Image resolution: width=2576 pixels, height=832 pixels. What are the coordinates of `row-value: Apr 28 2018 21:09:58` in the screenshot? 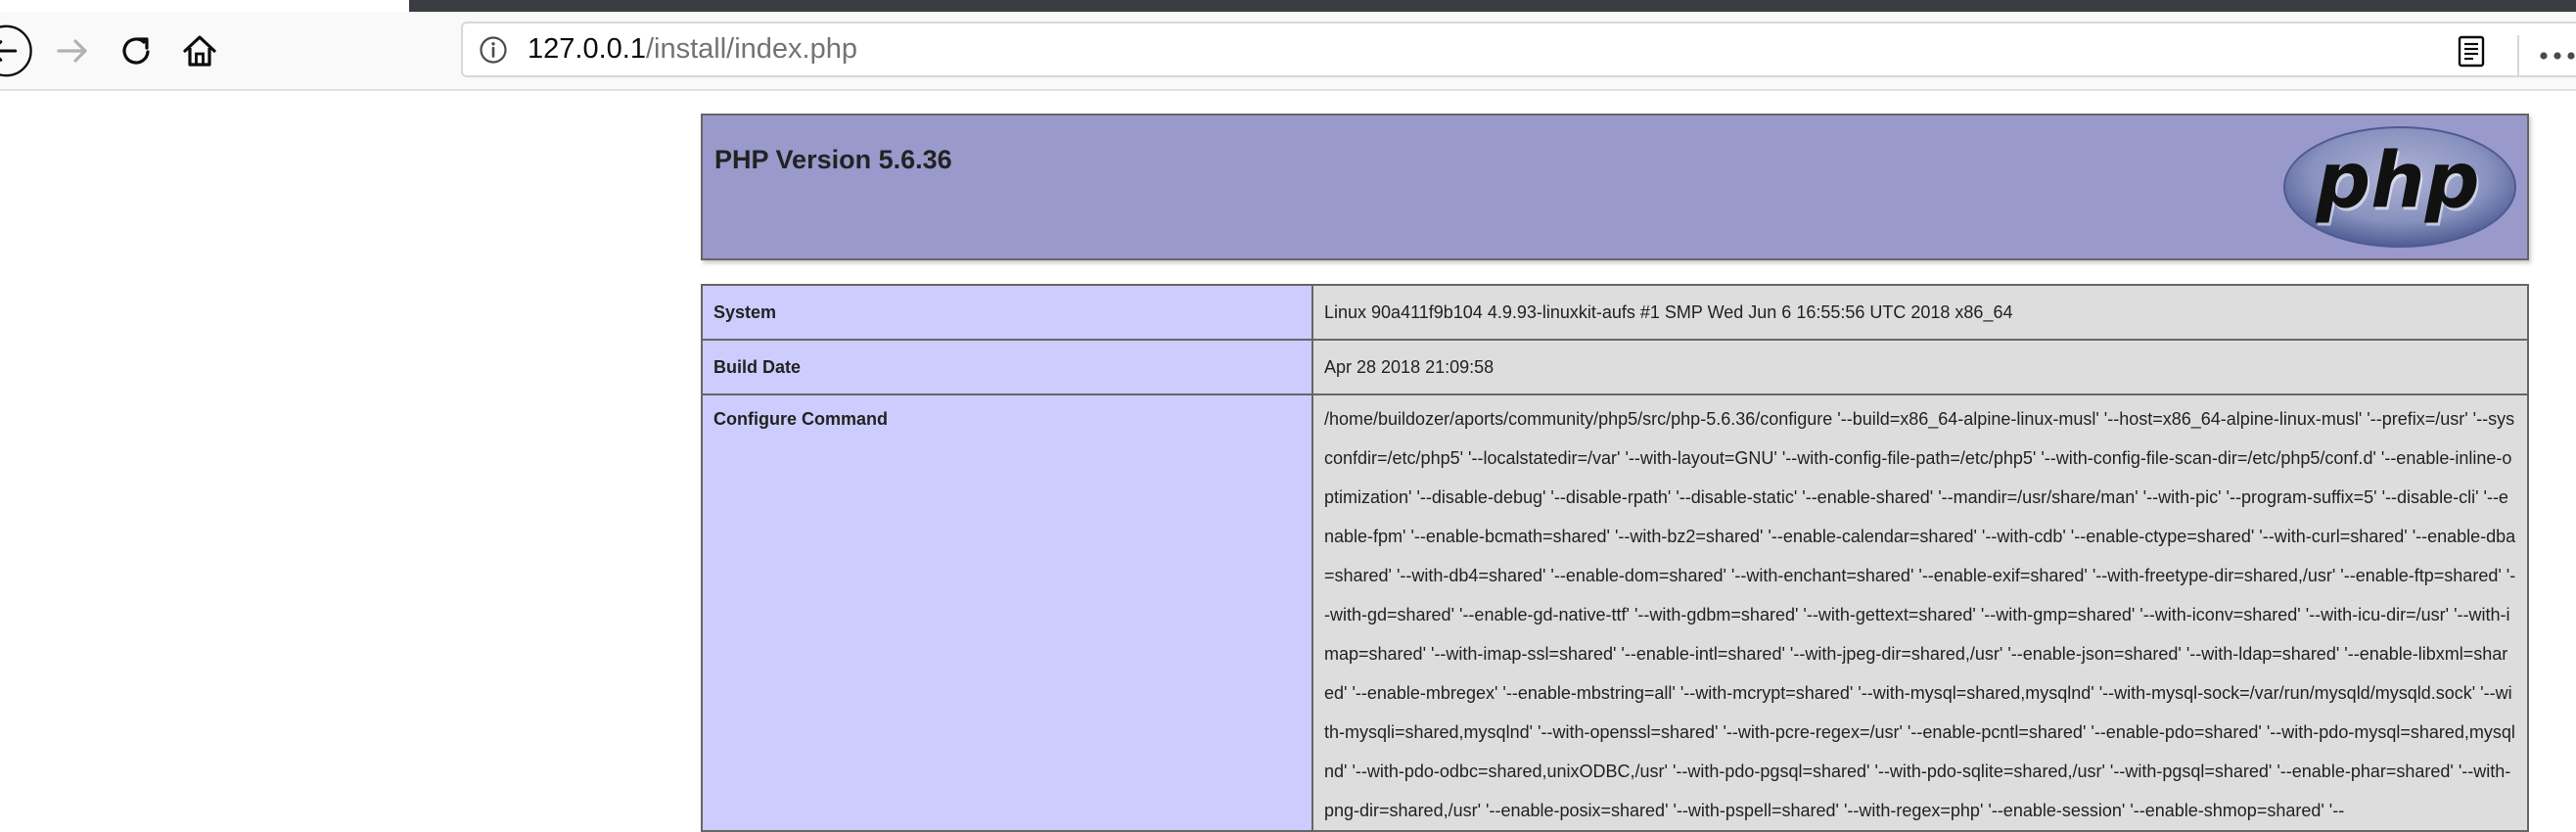 It's located at (1920, 367).